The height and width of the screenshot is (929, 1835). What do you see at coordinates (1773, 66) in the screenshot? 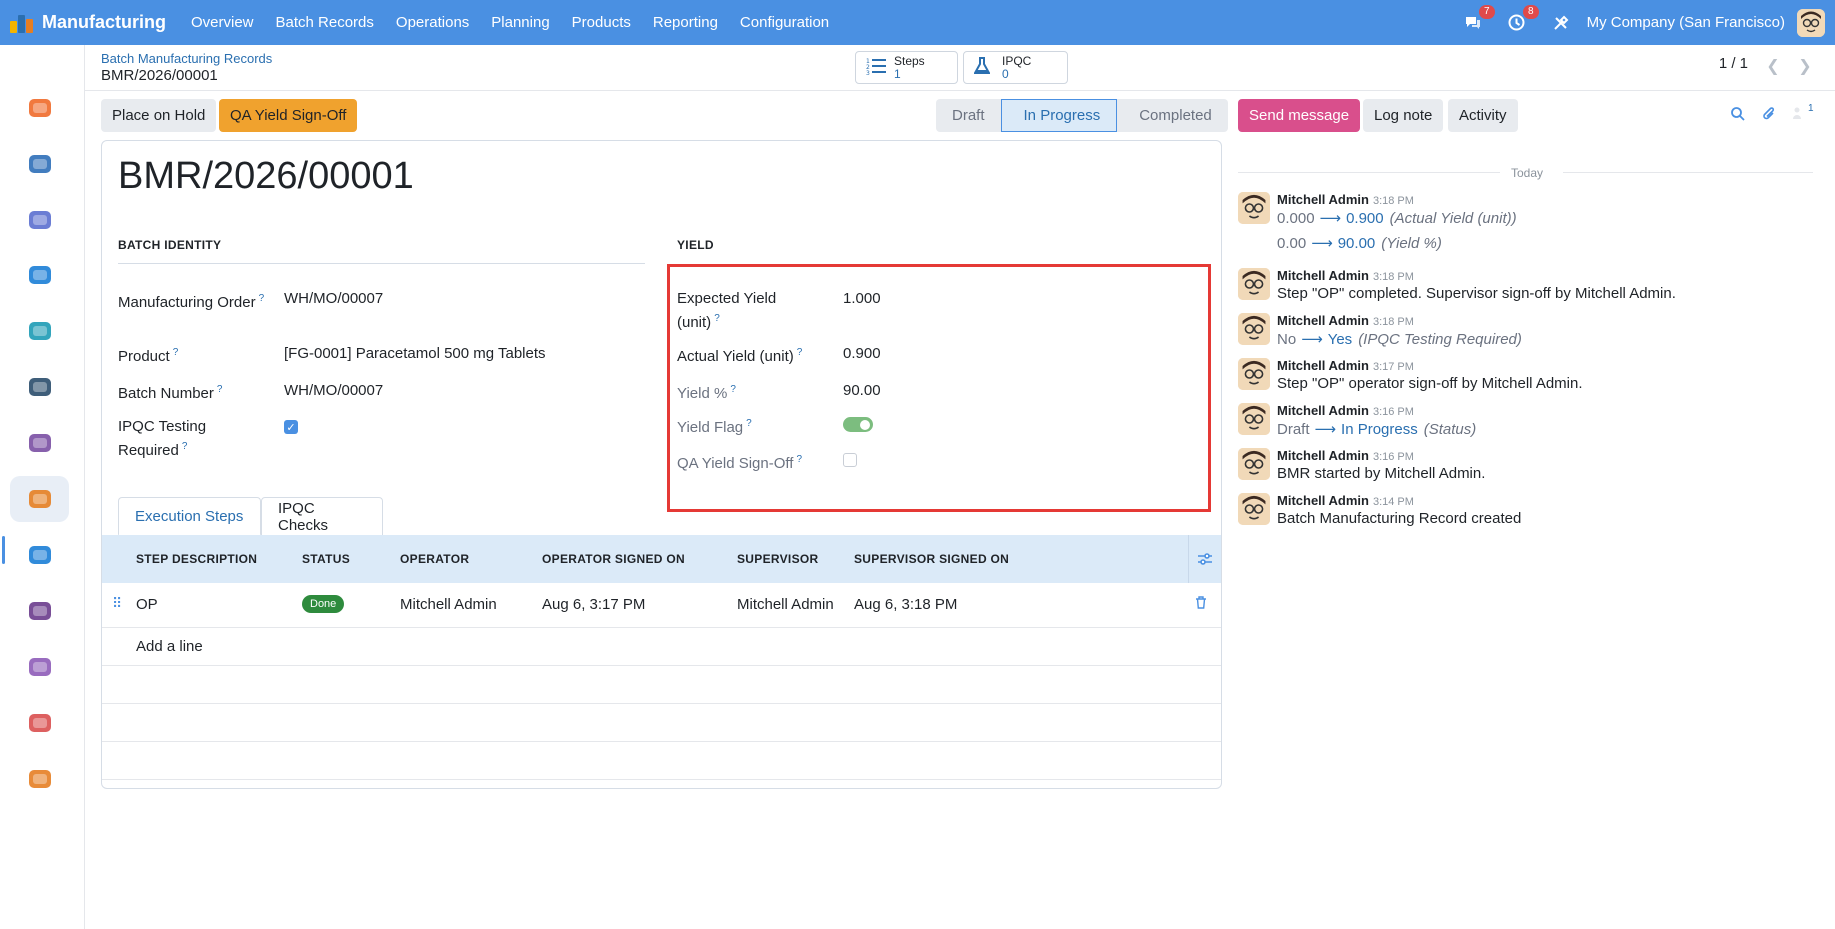
I see `pager-previous-icon: ❮` at bounding box center [1773, 66].